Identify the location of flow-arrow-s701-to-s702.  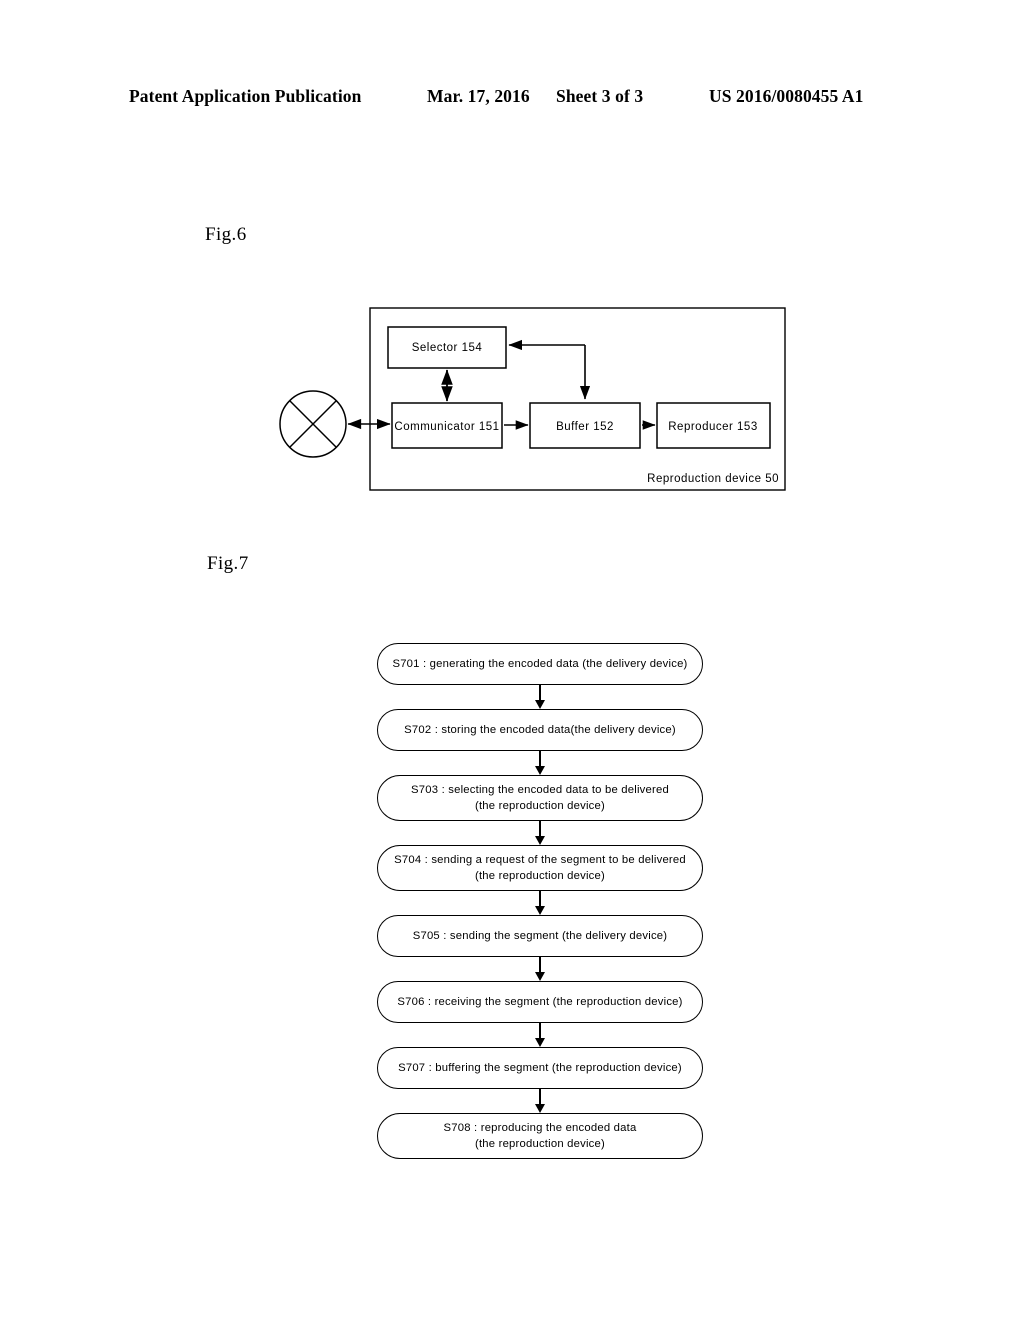
(540, 697).